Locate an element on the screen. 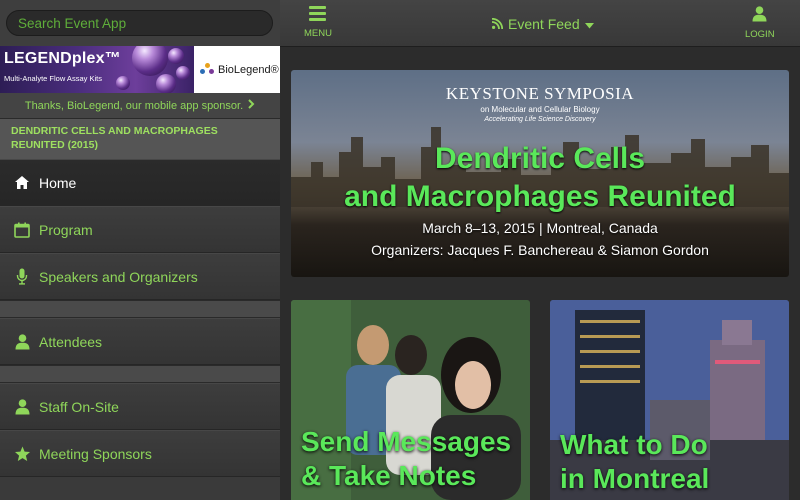 Image resolution: width=800 pixels, height=500 pixels. login-button: LOGIN is located at coordinates (760, 23).